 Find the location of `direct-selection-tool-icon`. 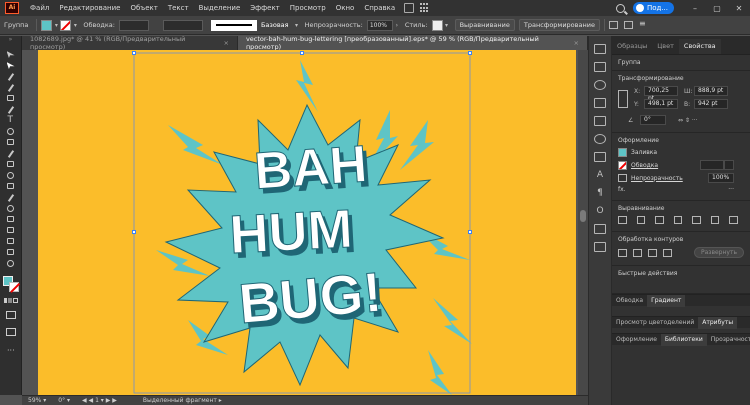

direct-selection-tool-icon is located at coordinates (11, 65).